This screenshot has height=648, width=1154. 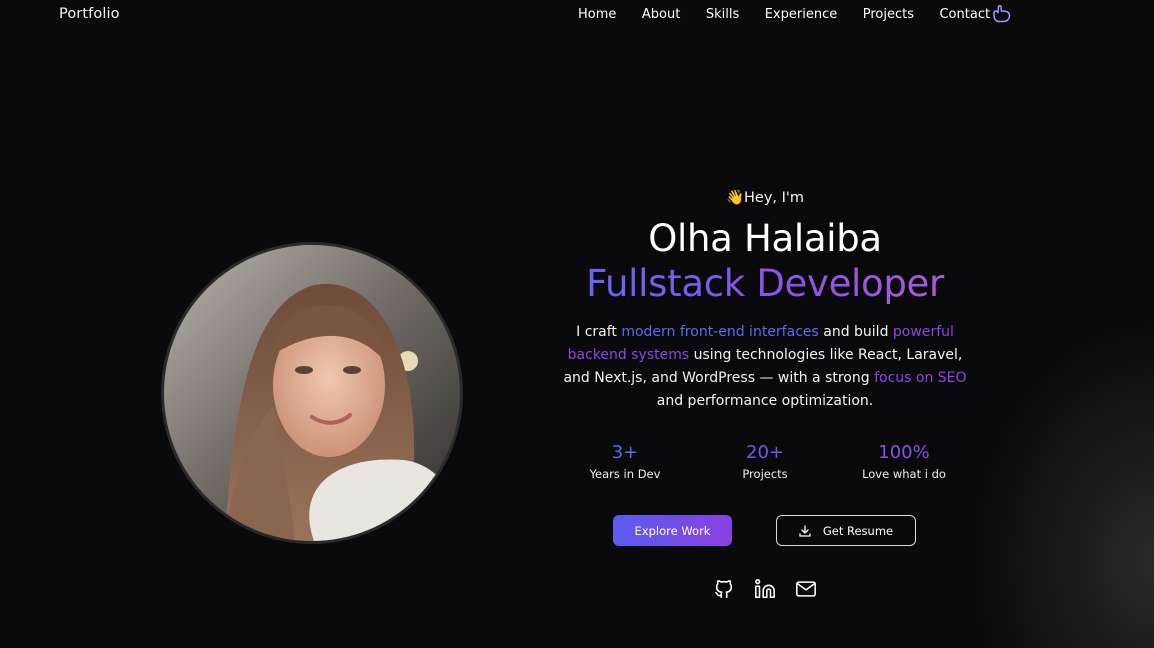 What do you see at coordinates (904, 452) in the screenshot?
I see `stat-value: 100%` at bounding box center [904, 452].